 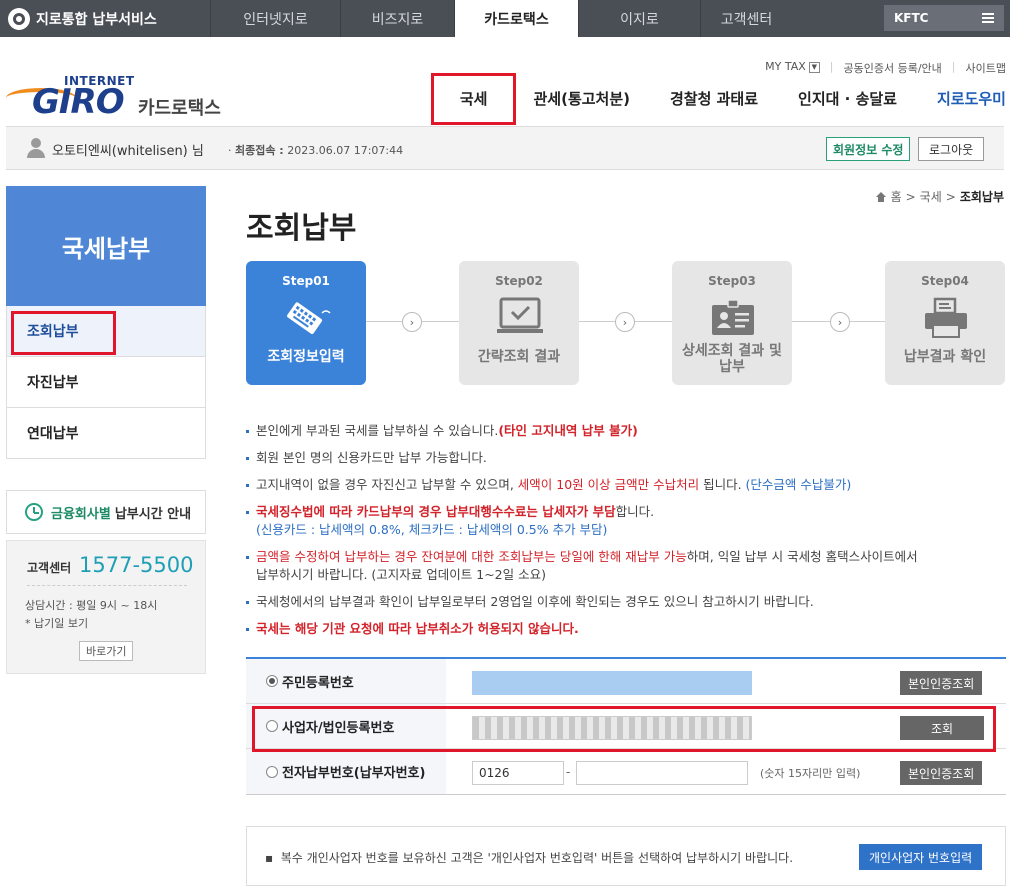 What do you see at coordinates (518, 773) in the screenshot?
I see `payment-number-prefix-input: 0126` at bounding box center [518, 773].